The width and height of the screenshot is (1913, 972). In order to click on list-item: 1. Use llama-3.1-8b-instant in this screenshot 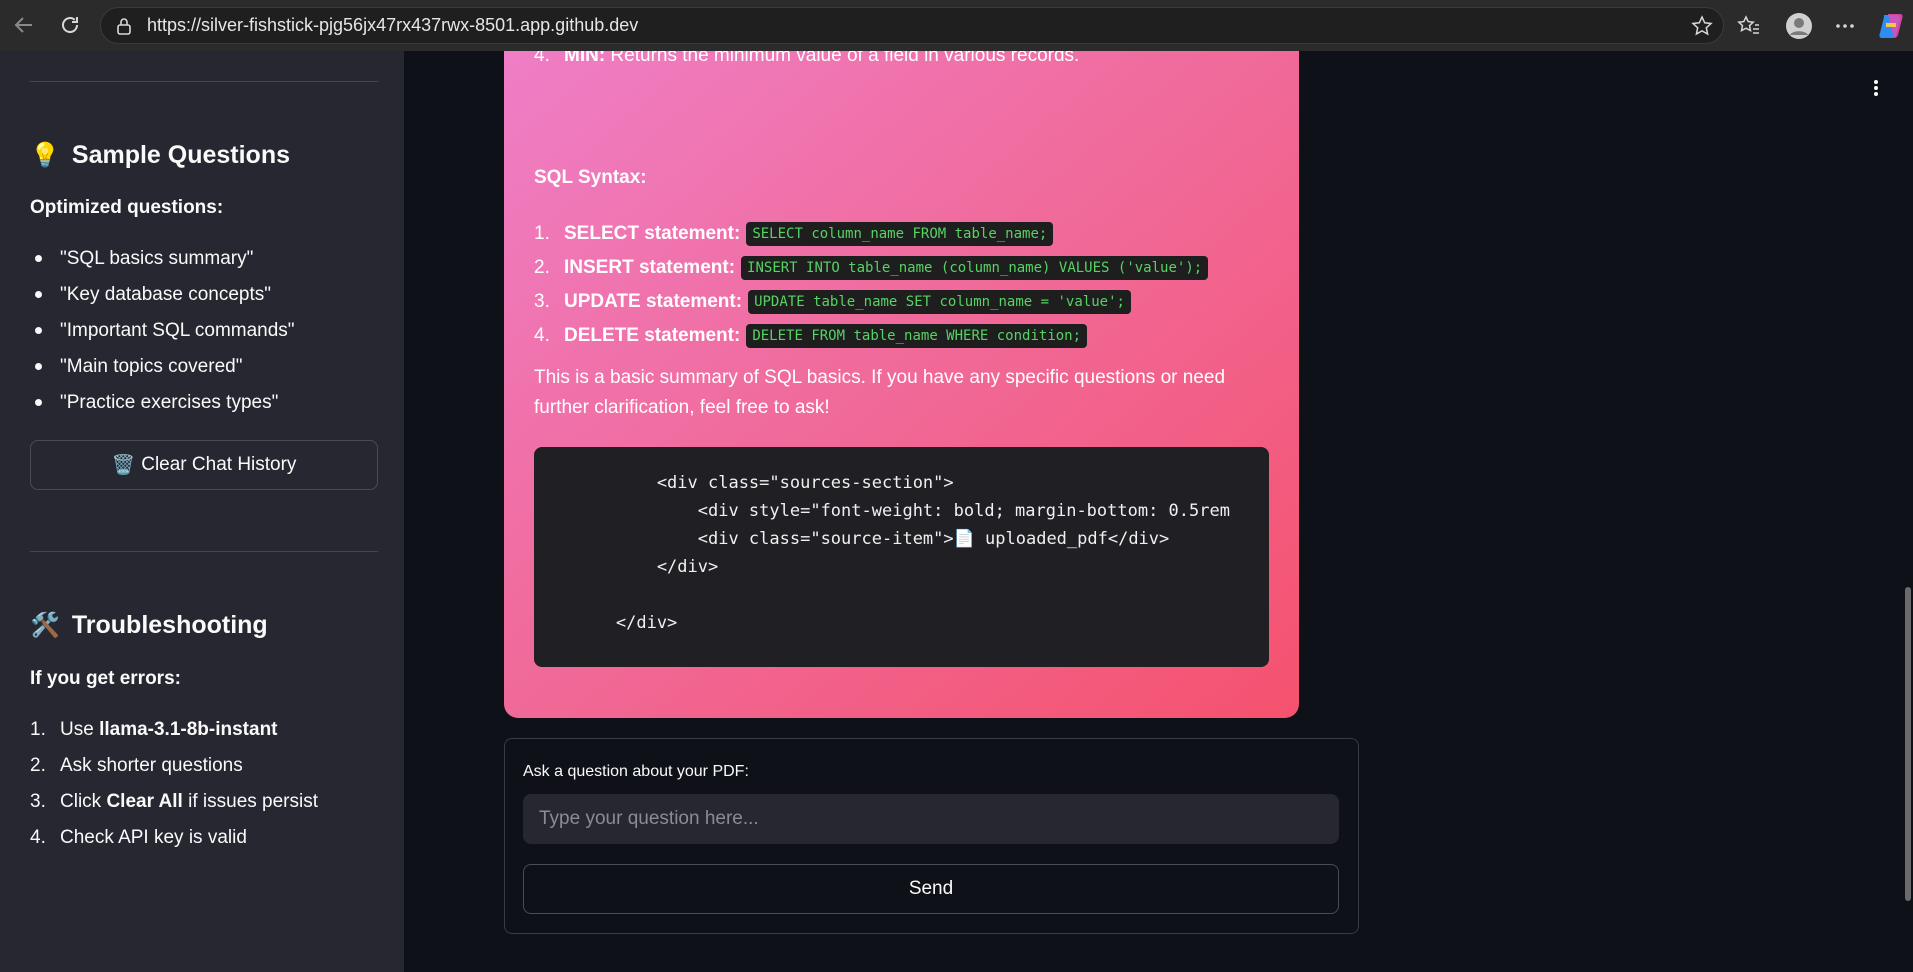, I will do `click(154, 729)`.